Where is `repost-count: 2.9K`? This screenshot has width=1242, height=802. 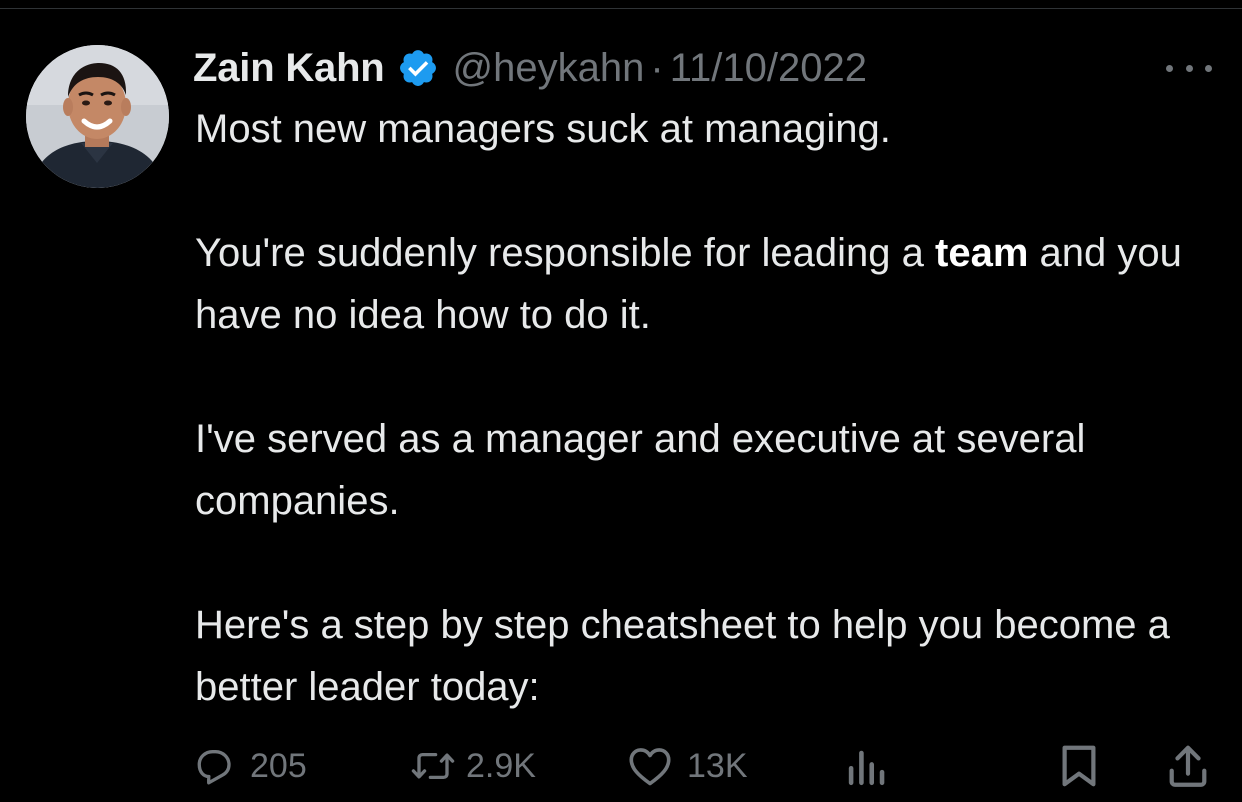
repost-count: 2.9K is located at coordinates (501, 765).